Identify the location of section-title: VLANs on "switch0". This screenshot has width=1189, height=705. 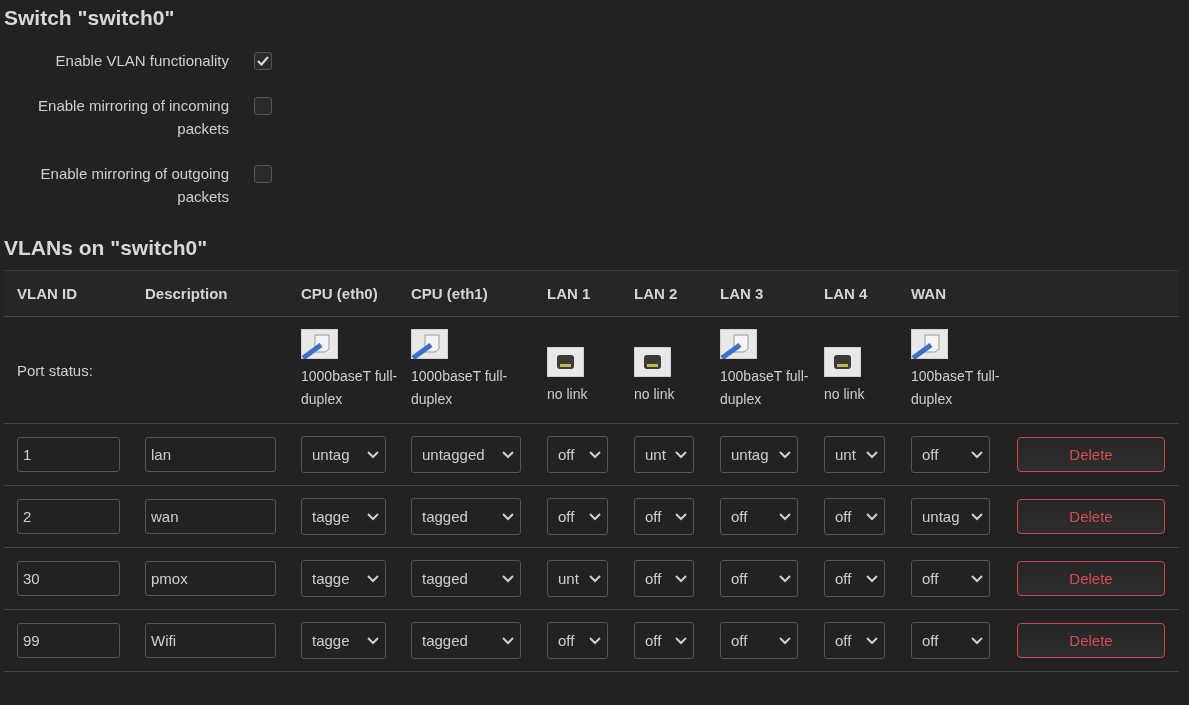
(106, 248).